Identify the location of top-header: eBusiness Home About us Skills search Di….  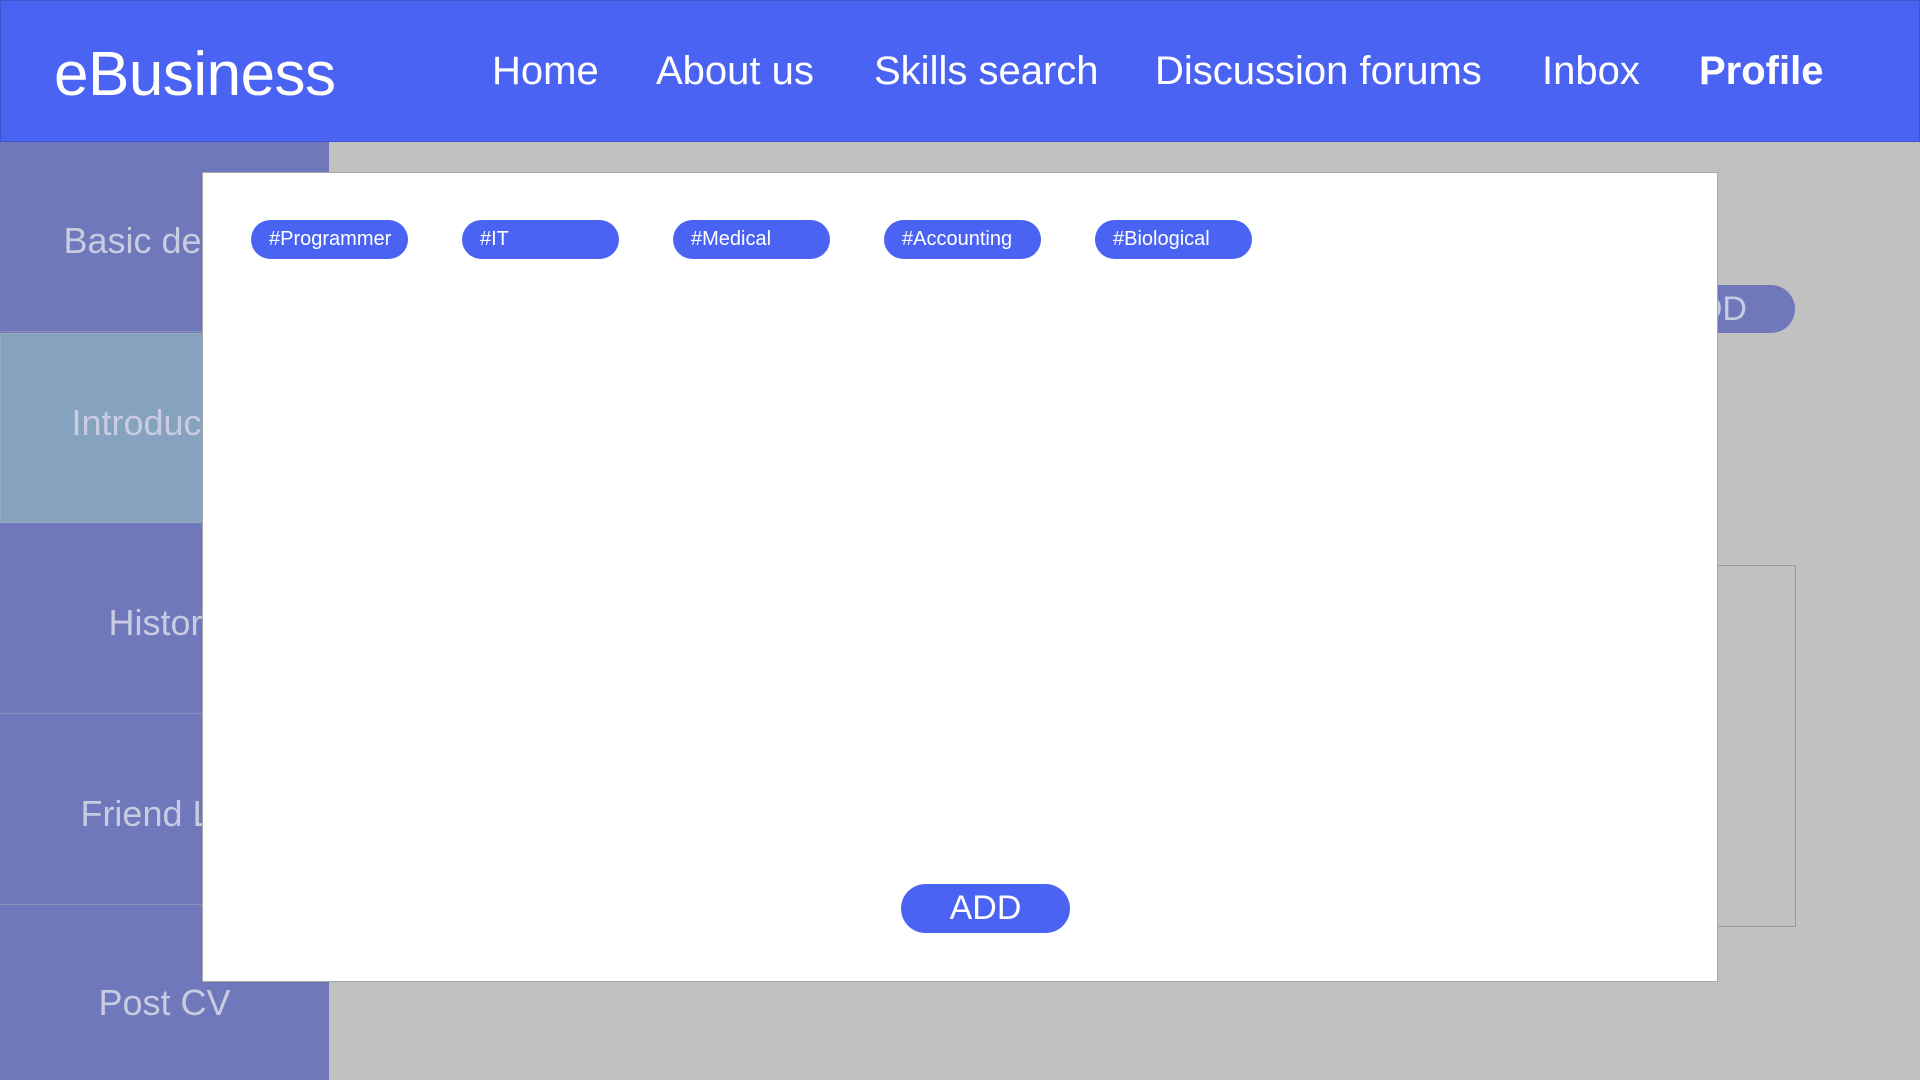
(960, 71).